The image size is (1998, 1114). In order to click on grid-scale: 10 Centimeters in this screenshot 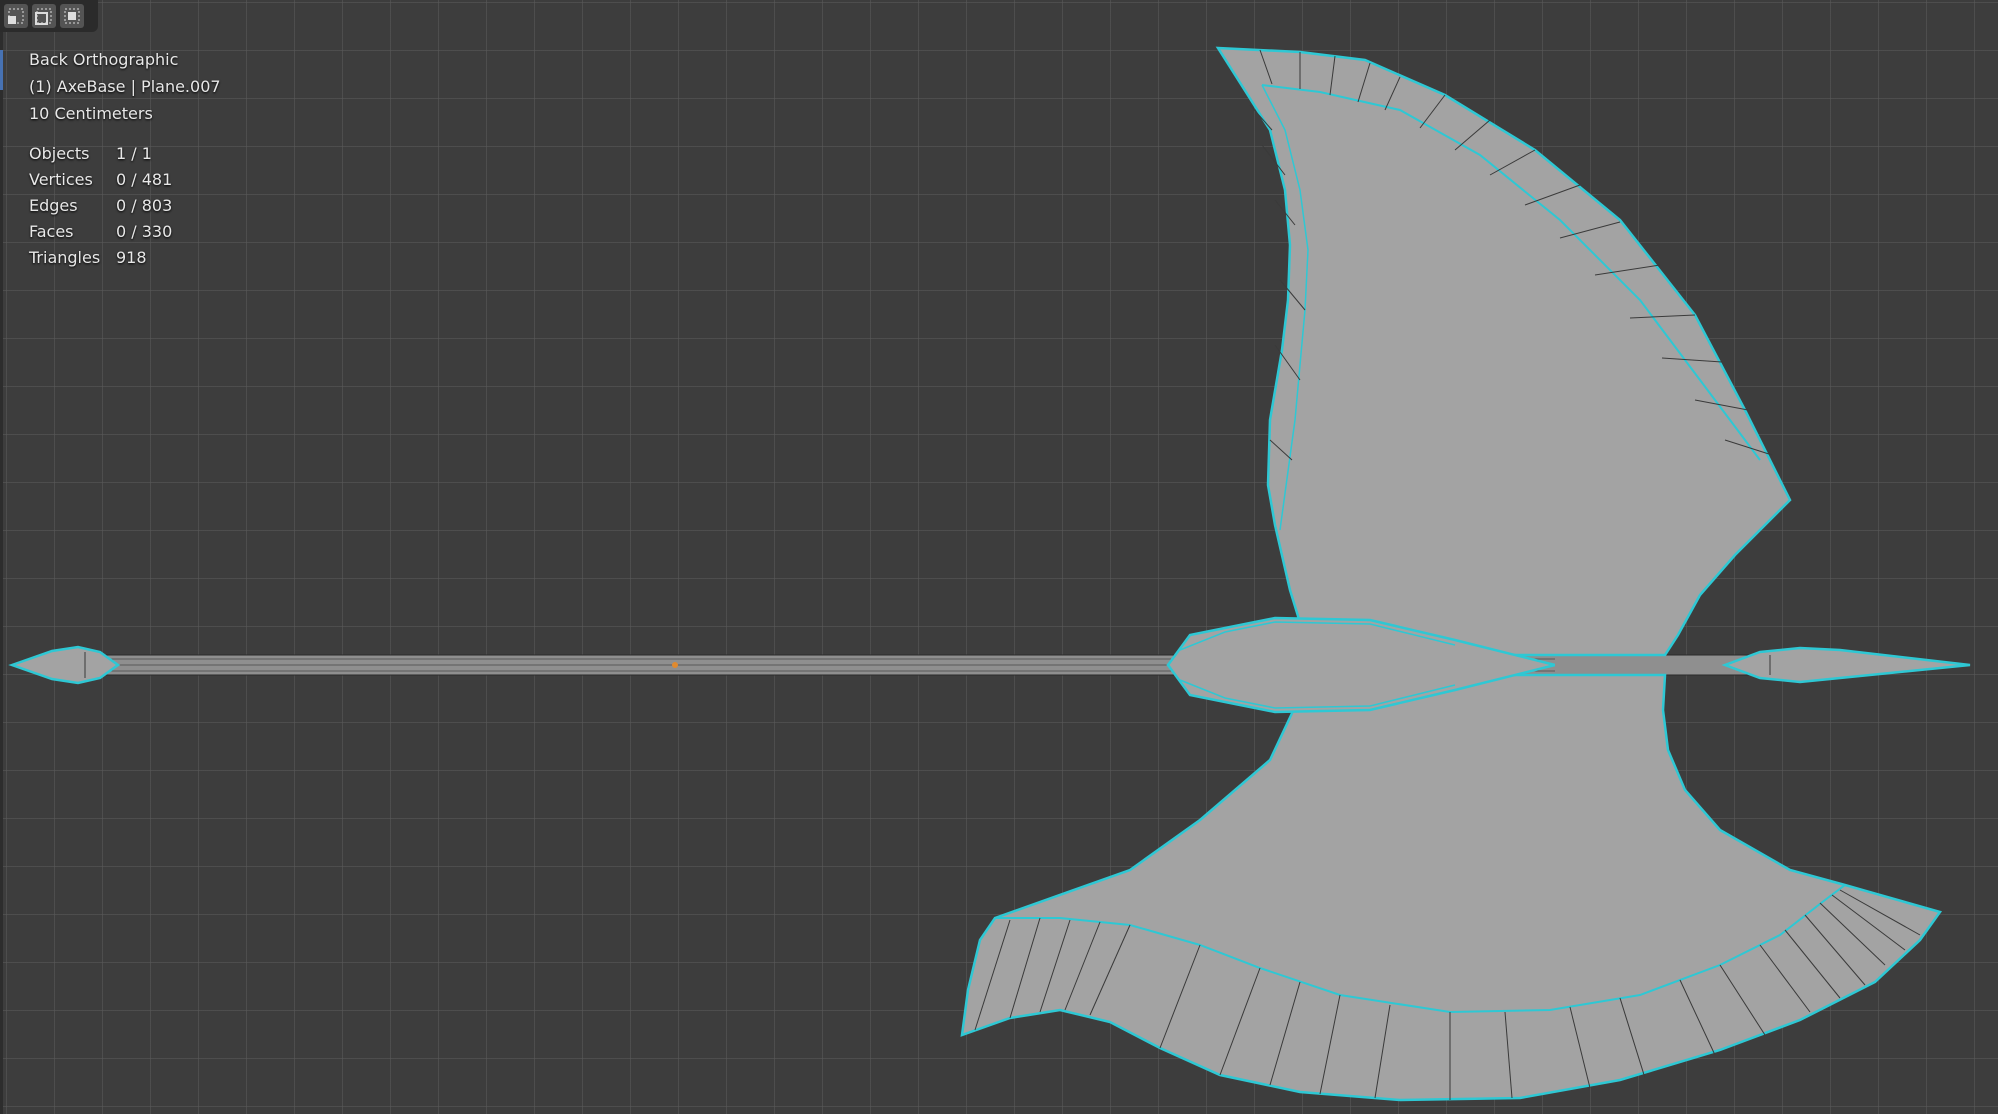, I will do `click(91, 113)`.